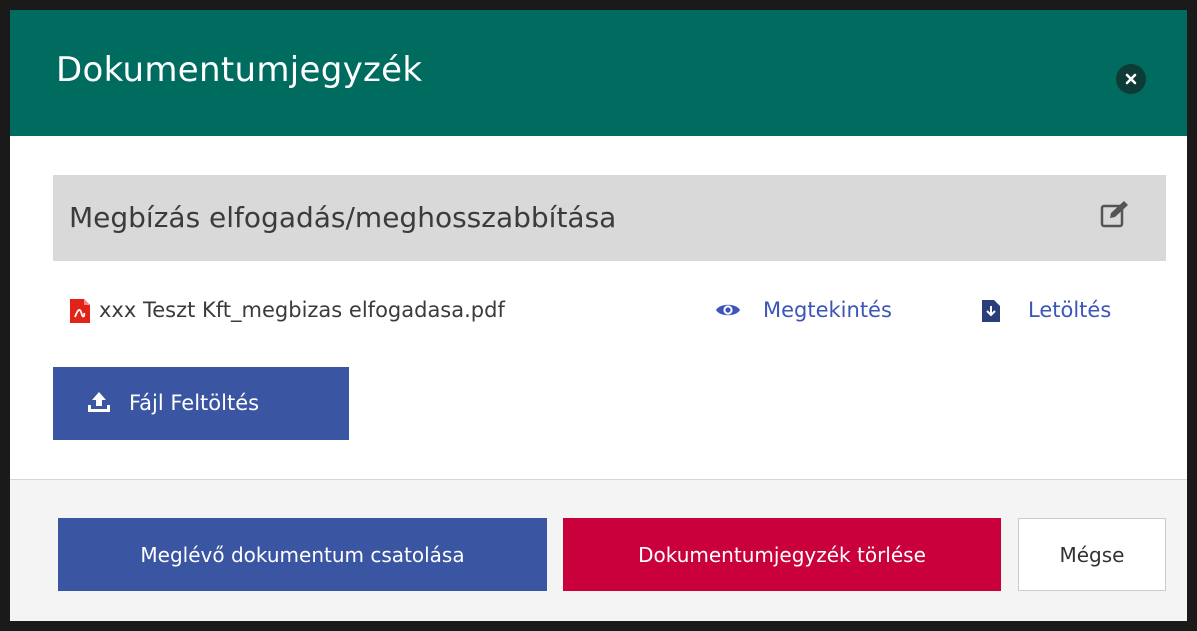 The image size is (1197, 631). What do you see at coordinates (99, 402) in the screenshot?
I see `upload-icon` at bounding box center [99, 402].